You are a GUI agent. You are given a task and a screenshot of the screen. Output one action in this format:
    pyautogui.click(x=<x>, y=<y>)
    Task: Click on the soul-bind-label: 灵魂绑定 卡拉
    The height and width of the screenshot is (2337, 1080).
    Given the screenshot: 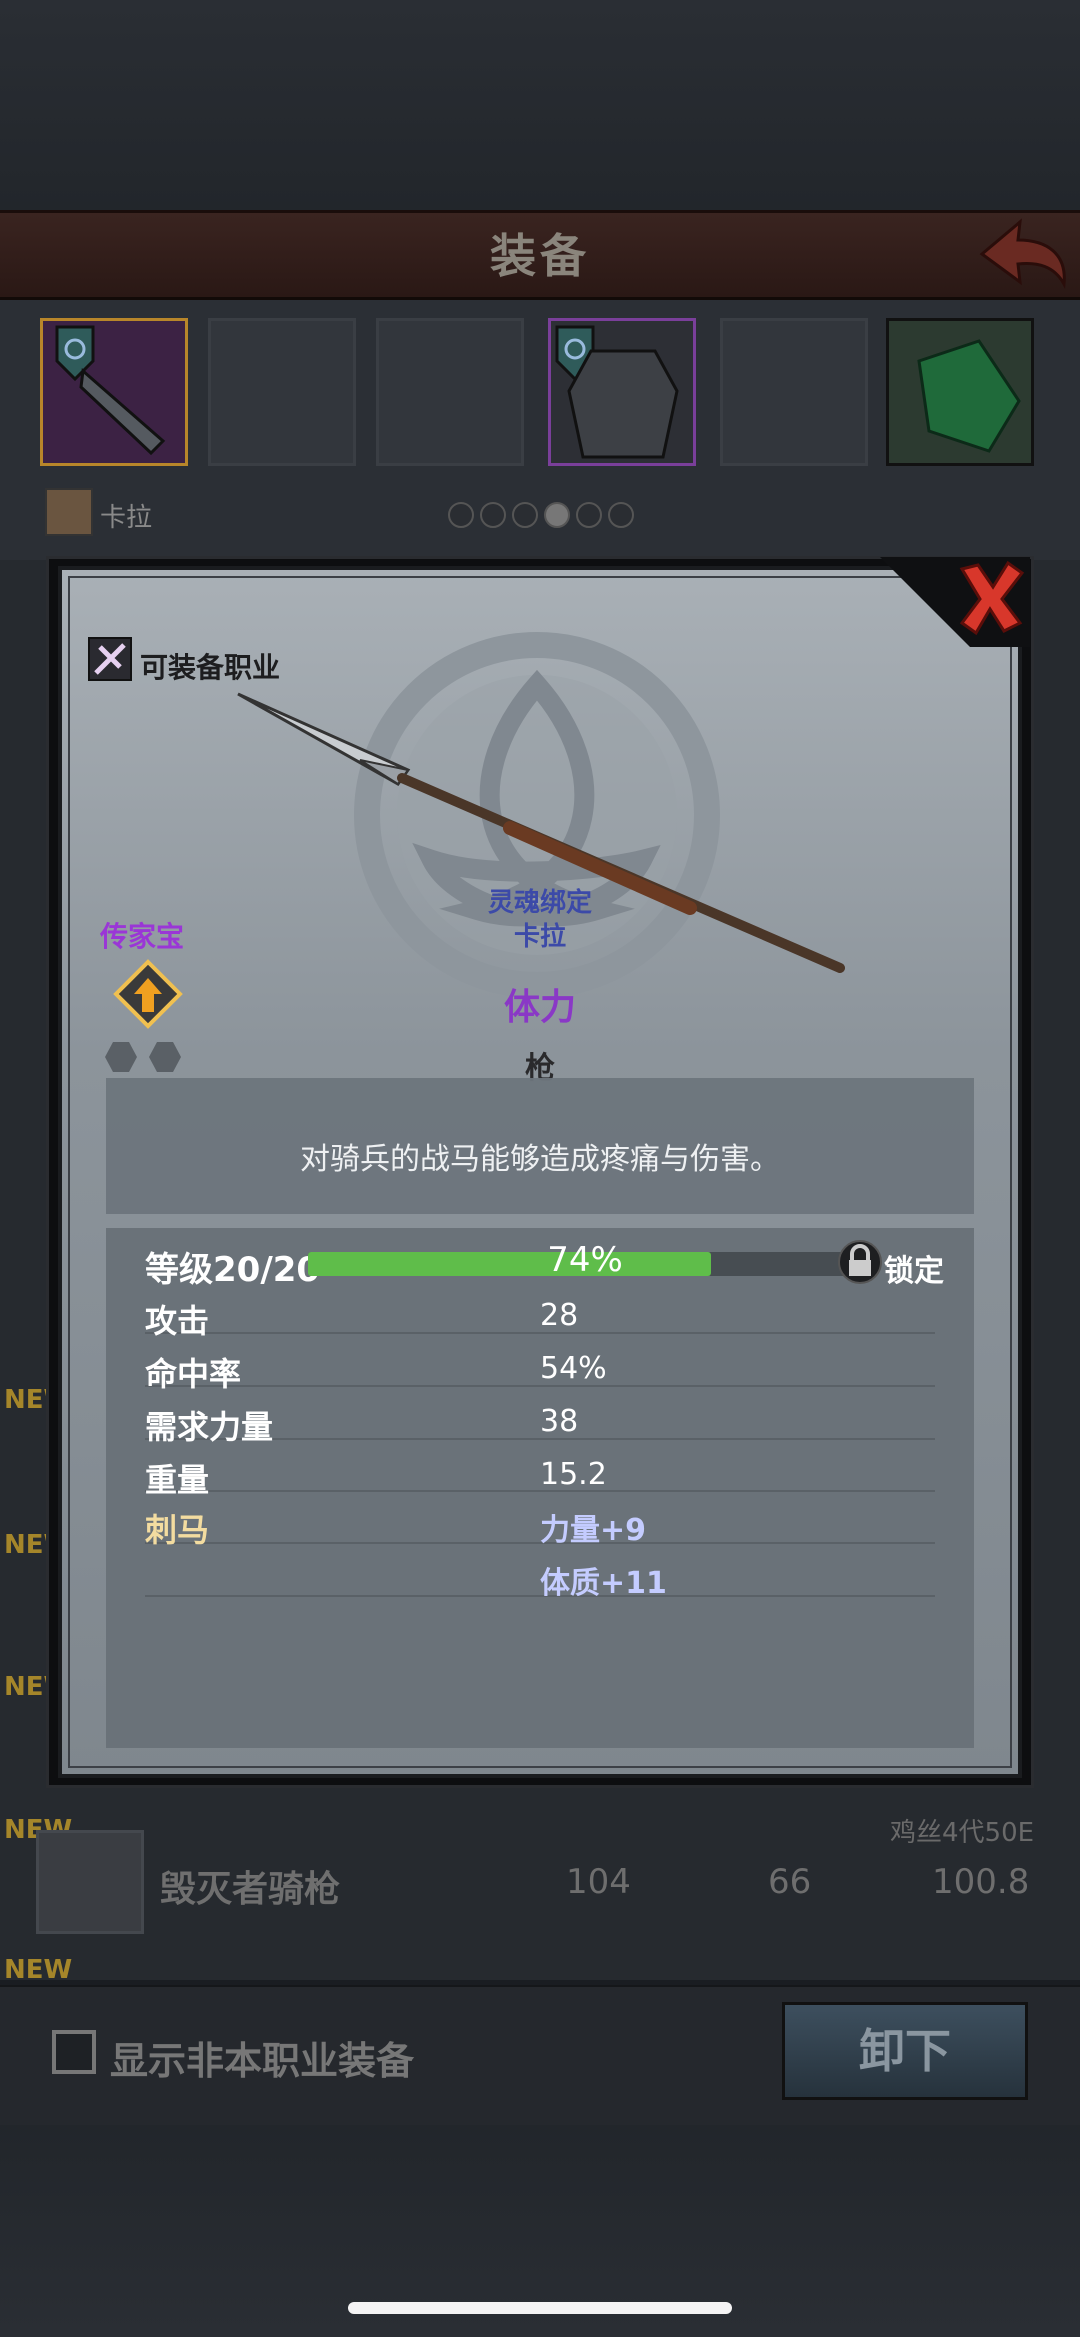 What is the action you would take?
    pyautogui.click(x=540, y=920)
    